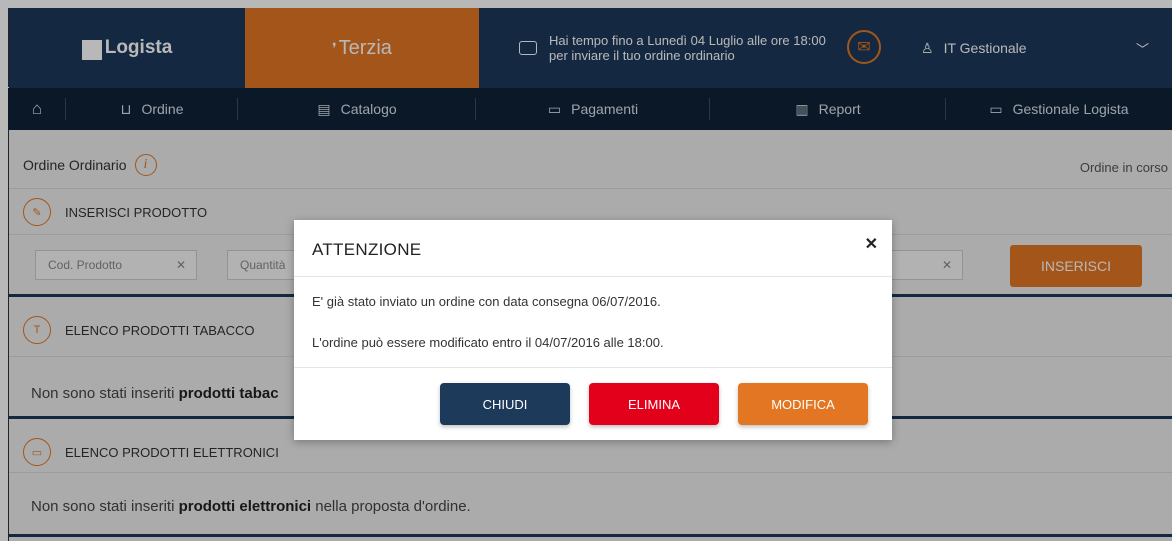  I want to click on modifica-button: MODIFICA, so click(803, 404).